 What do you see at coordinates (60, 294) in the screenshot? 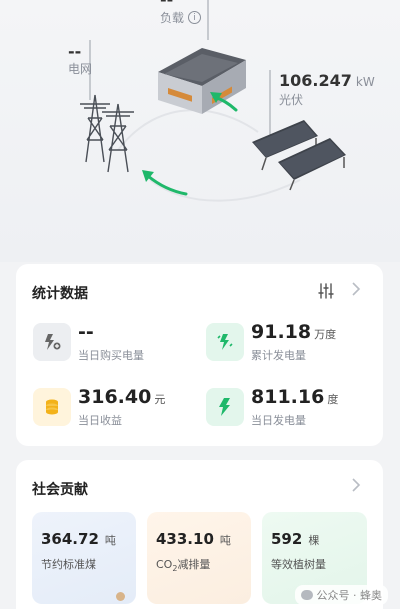
I see `stats-title: 统计数据` at bounding box center [60, 294].